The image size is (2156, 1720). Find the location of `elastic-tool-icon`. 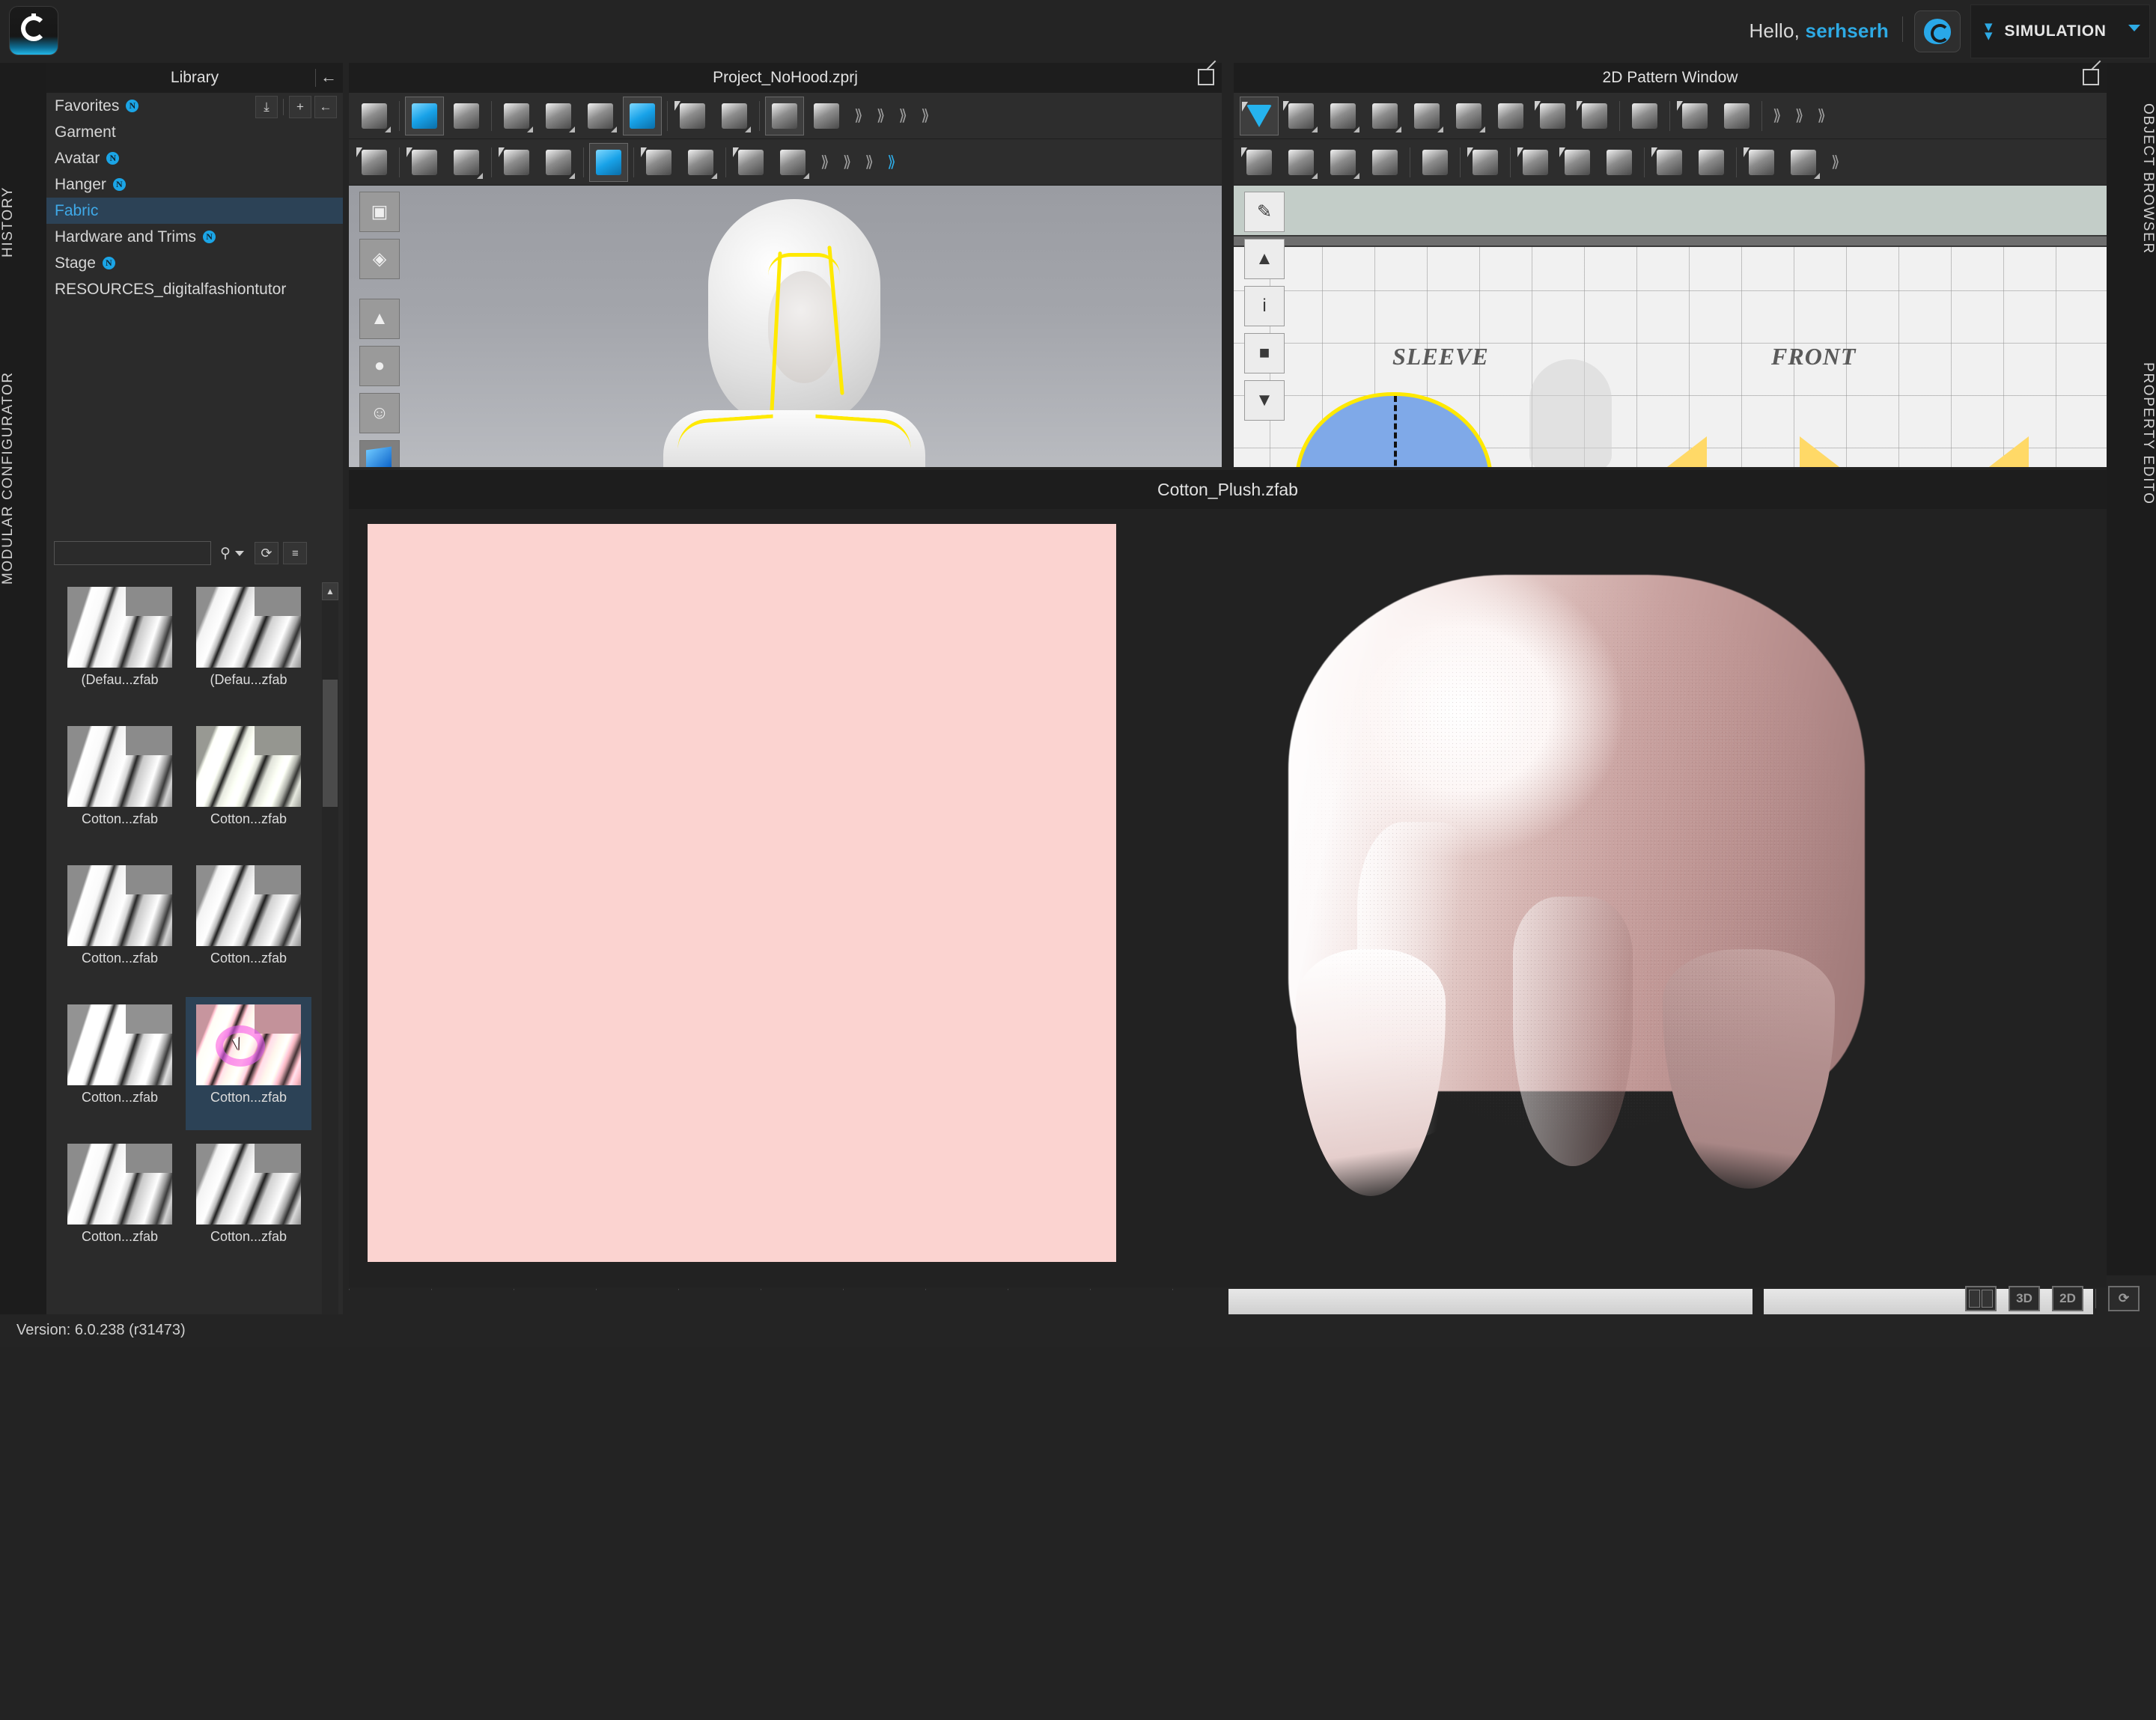

elastic-tool-icon is located at coordinates (1761, 162).